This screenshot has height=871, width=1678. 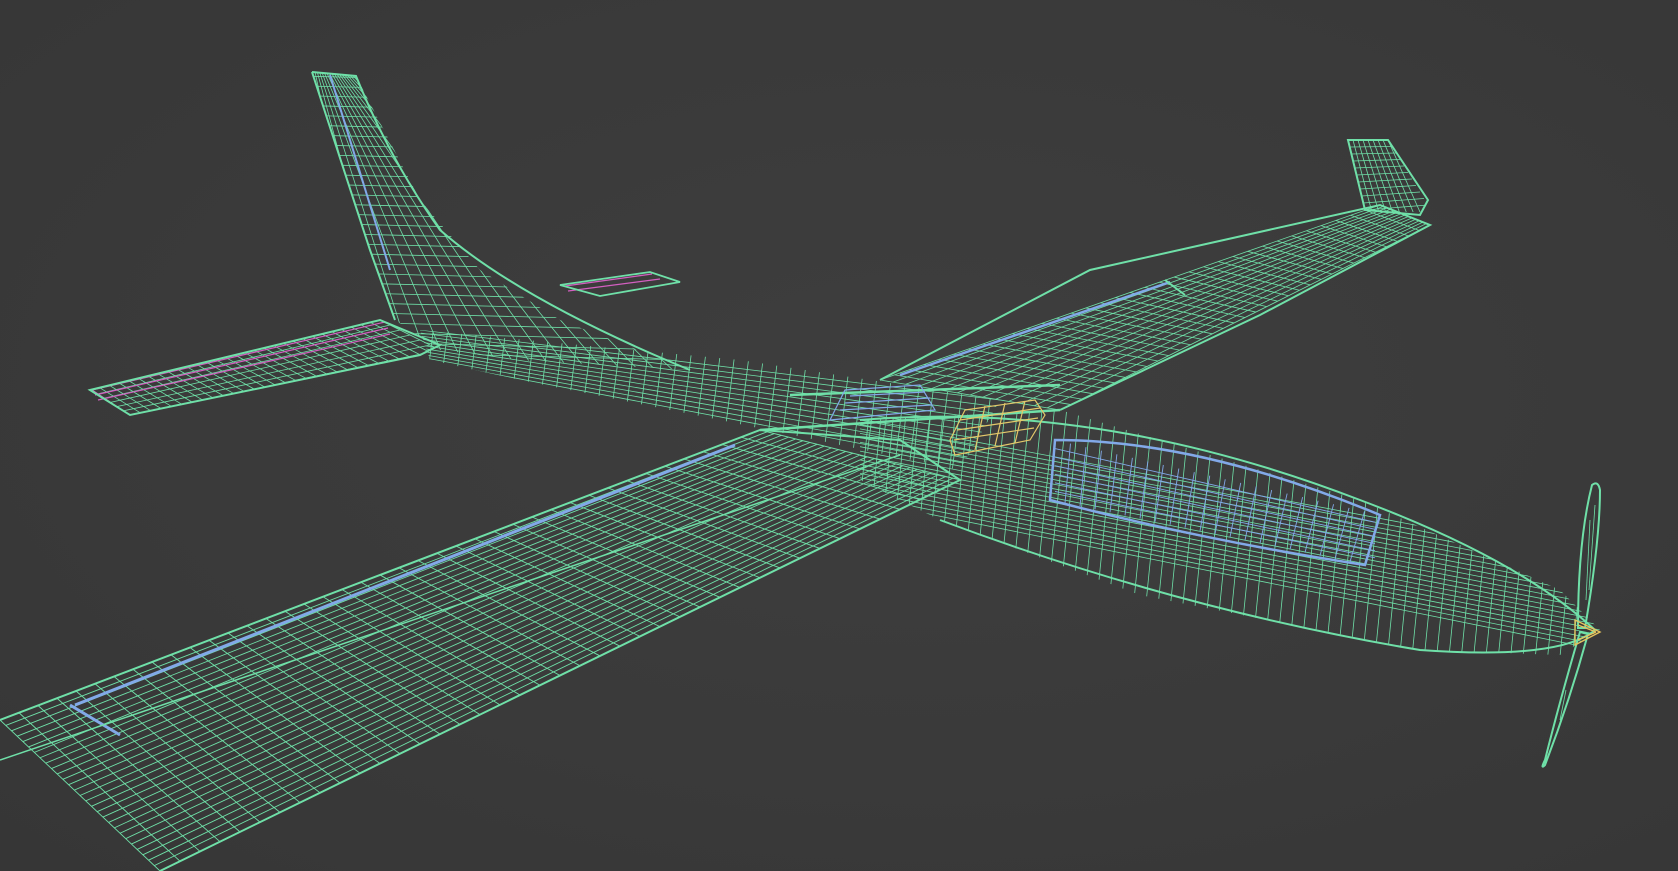 I want to click on right-wing, so click(x=1155, y=308).